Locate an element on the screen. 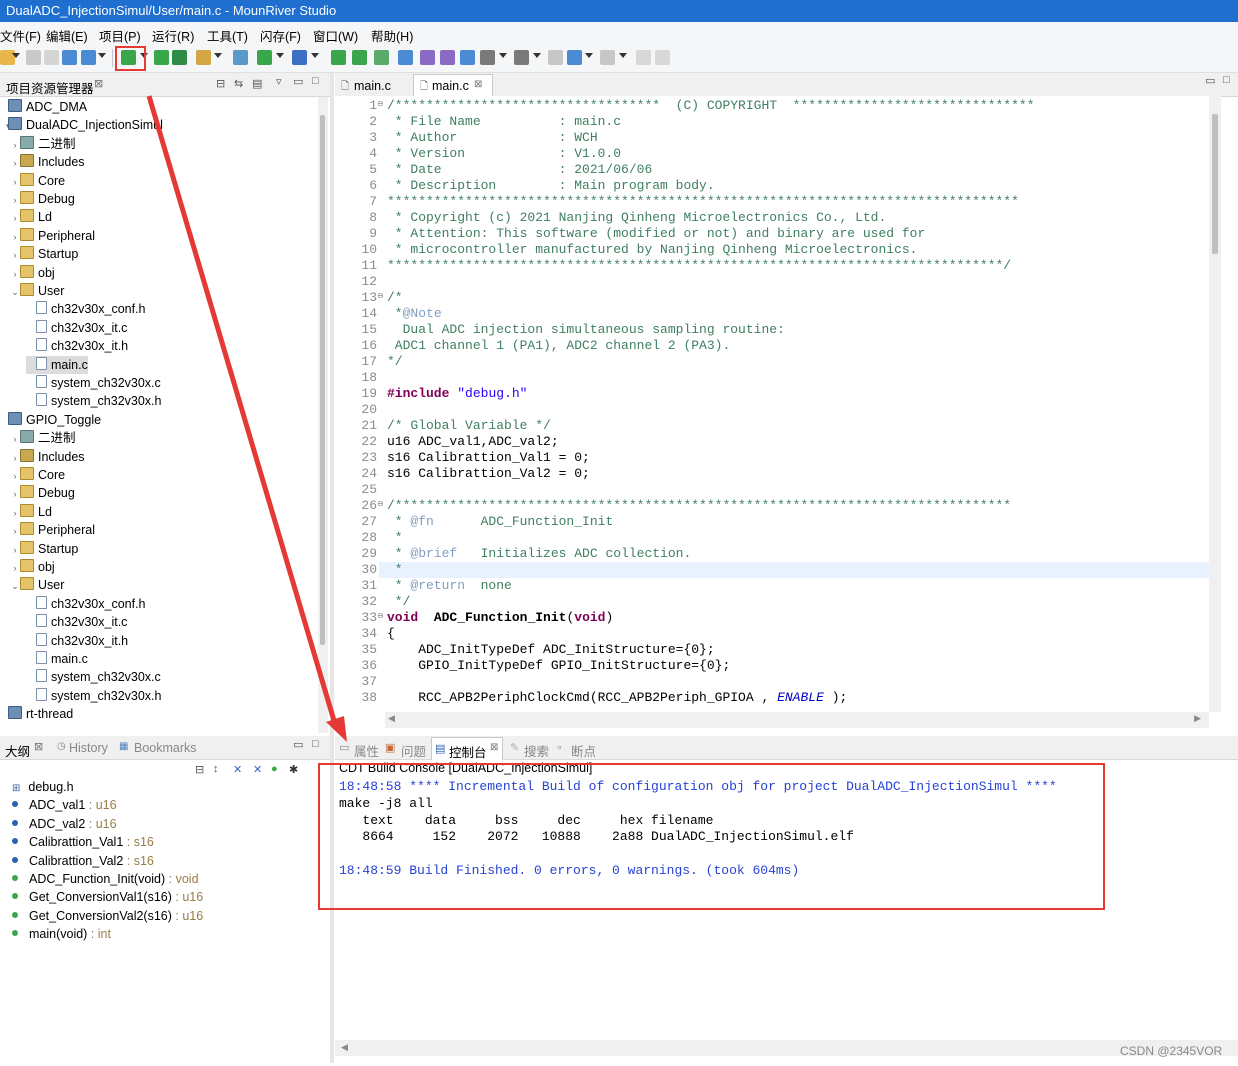 The width and height of the screenshot is (1238, 1066). watermark: CSDN @2345VOR is located at coordinates (1171, 1051).